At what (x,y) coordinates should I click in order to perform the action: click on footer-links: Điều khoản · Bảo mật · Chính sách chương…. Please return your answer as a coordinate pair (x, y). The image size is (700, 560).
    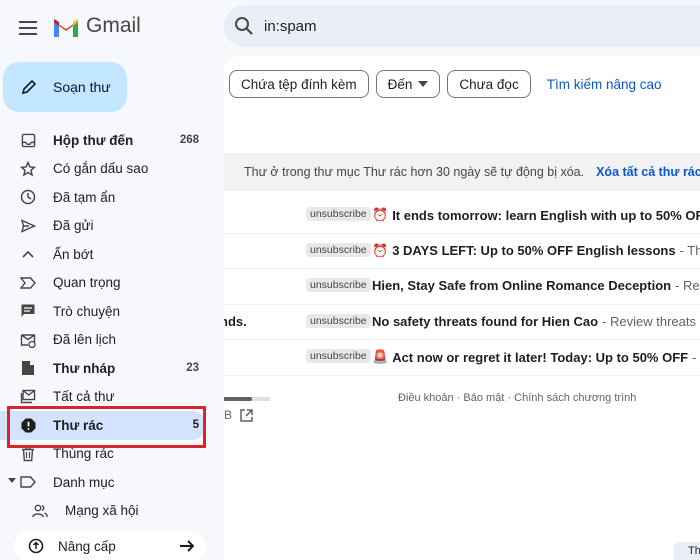
    Looking at the image, I should click on (517, 398).